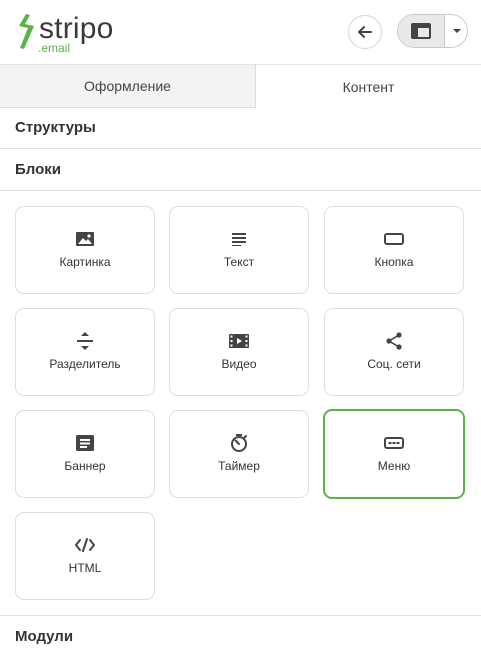  What do you see at coordinates (128, 86) in the screenshot?
I see `tab-design: Оформление` at bounding box center [128, 86].